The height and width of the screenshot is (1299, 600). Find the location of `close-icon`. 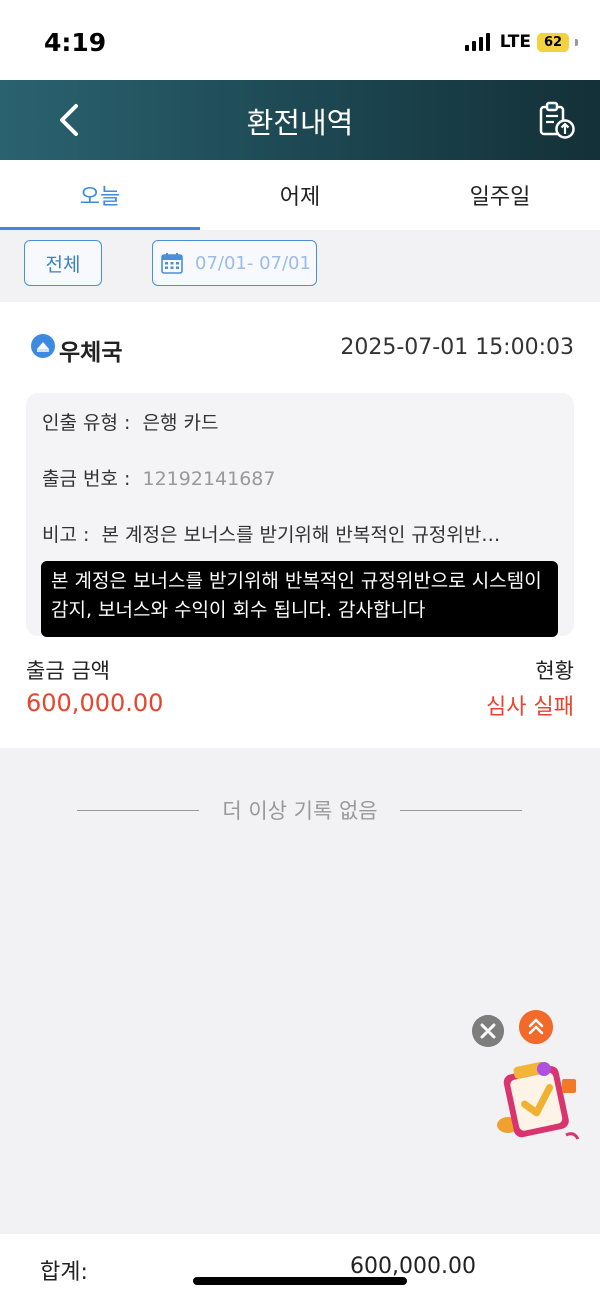

close-icon is located at coordinates (488, 1031).